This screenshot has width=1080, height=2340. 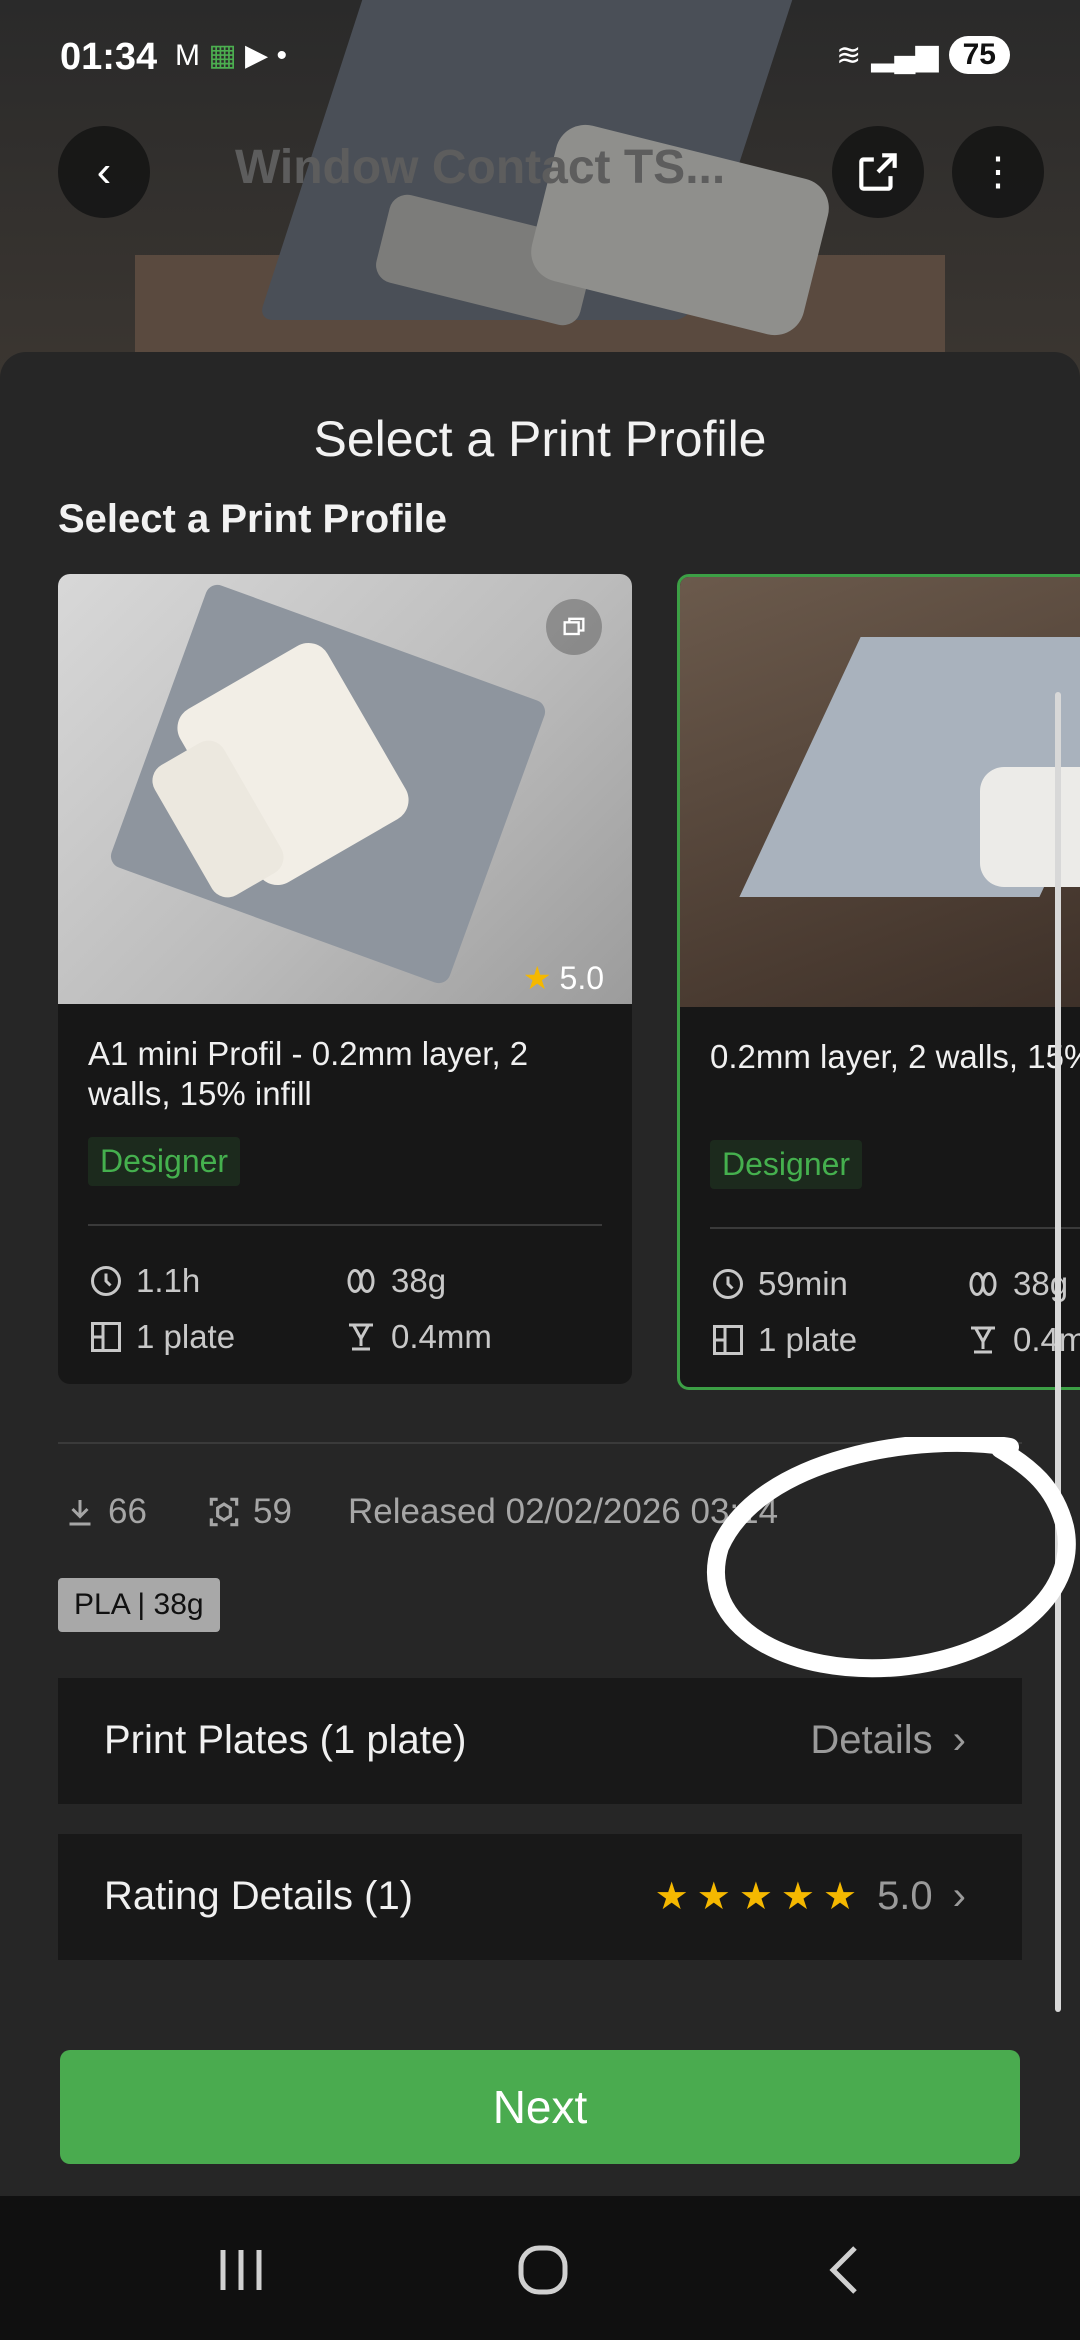 What do you see at coordinates (222, 55) in the screenshot?
I see `app-icon: ▦` at bounding box center [222, 55].